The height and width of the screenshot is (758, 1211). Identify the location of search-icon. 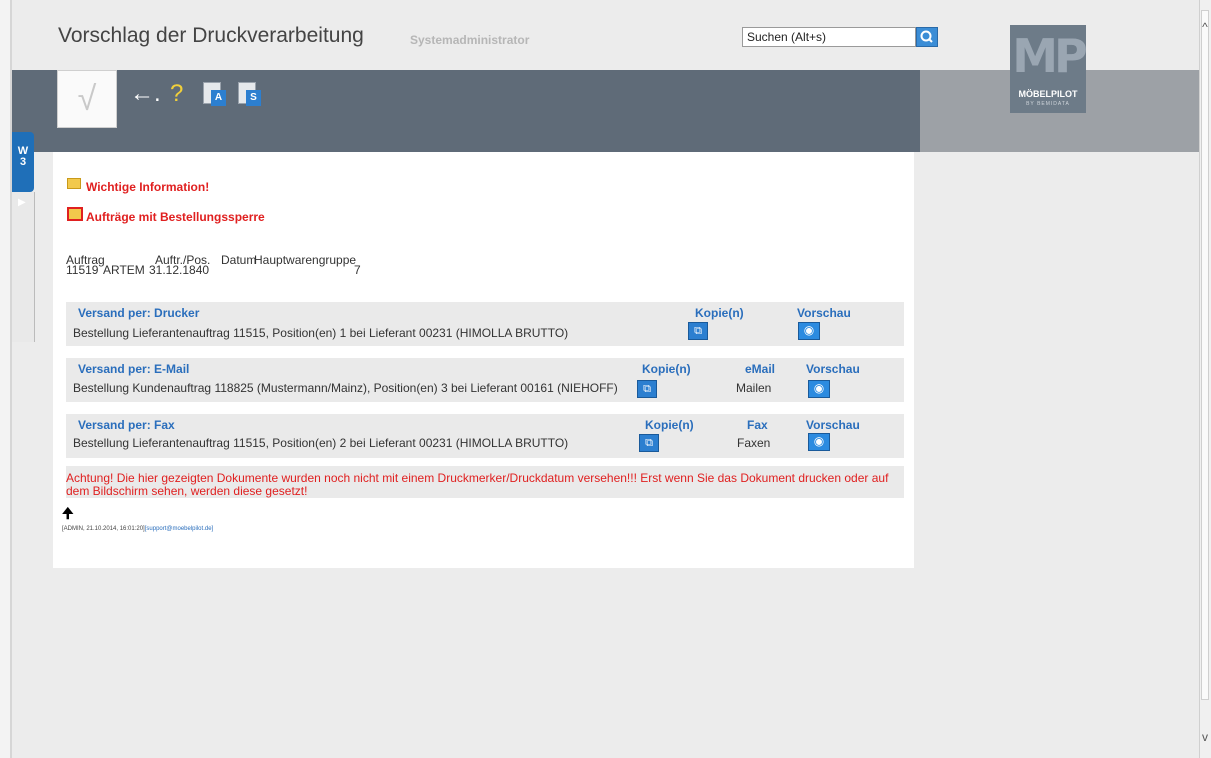
(926, 36).